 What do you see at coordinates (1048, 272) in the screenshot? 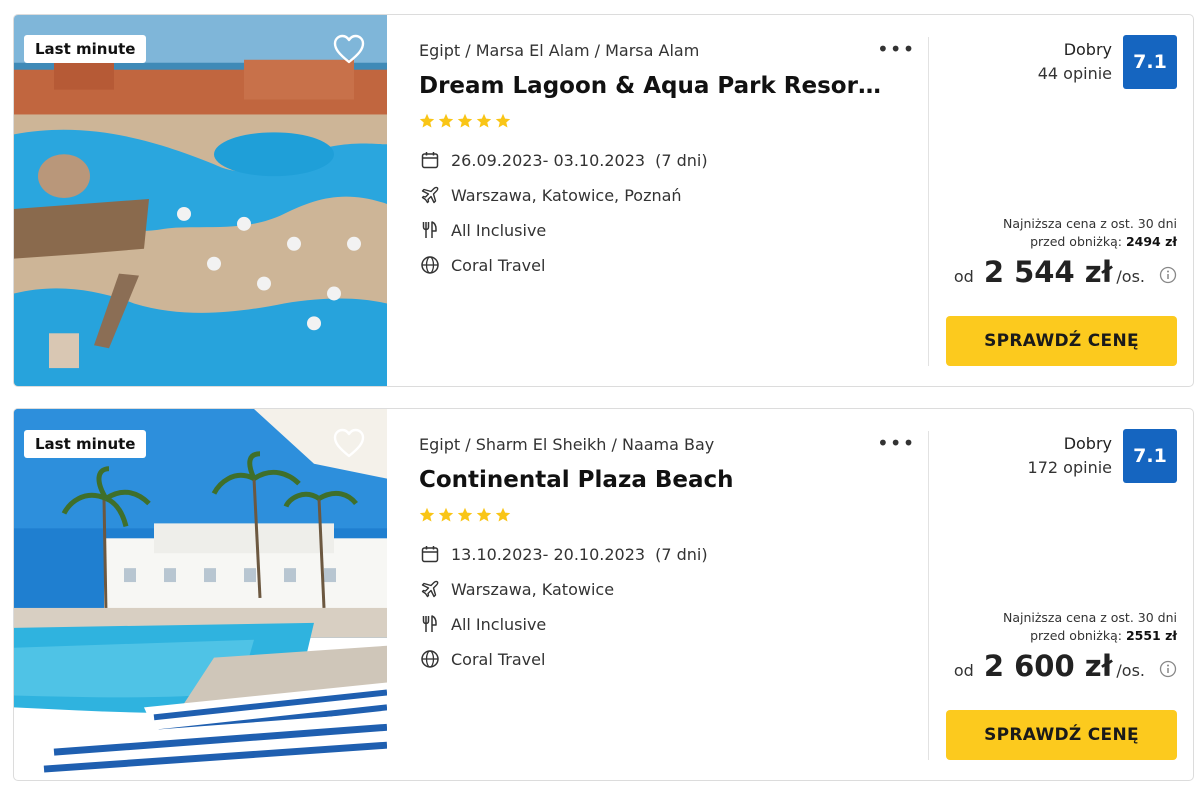
I see `price-amount: 2 544 zł` at bounding box center [1048, 272].